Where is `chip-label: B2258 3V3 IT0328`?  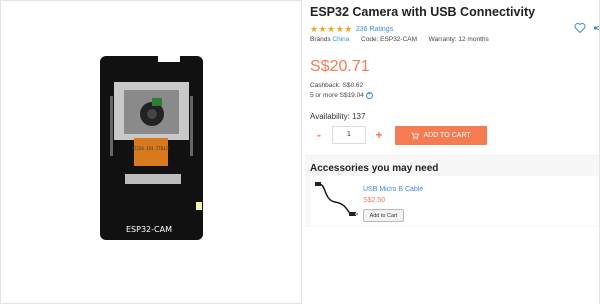
chip-label: B2258 3V3 IT0328 is located at coordinates (151, 148).